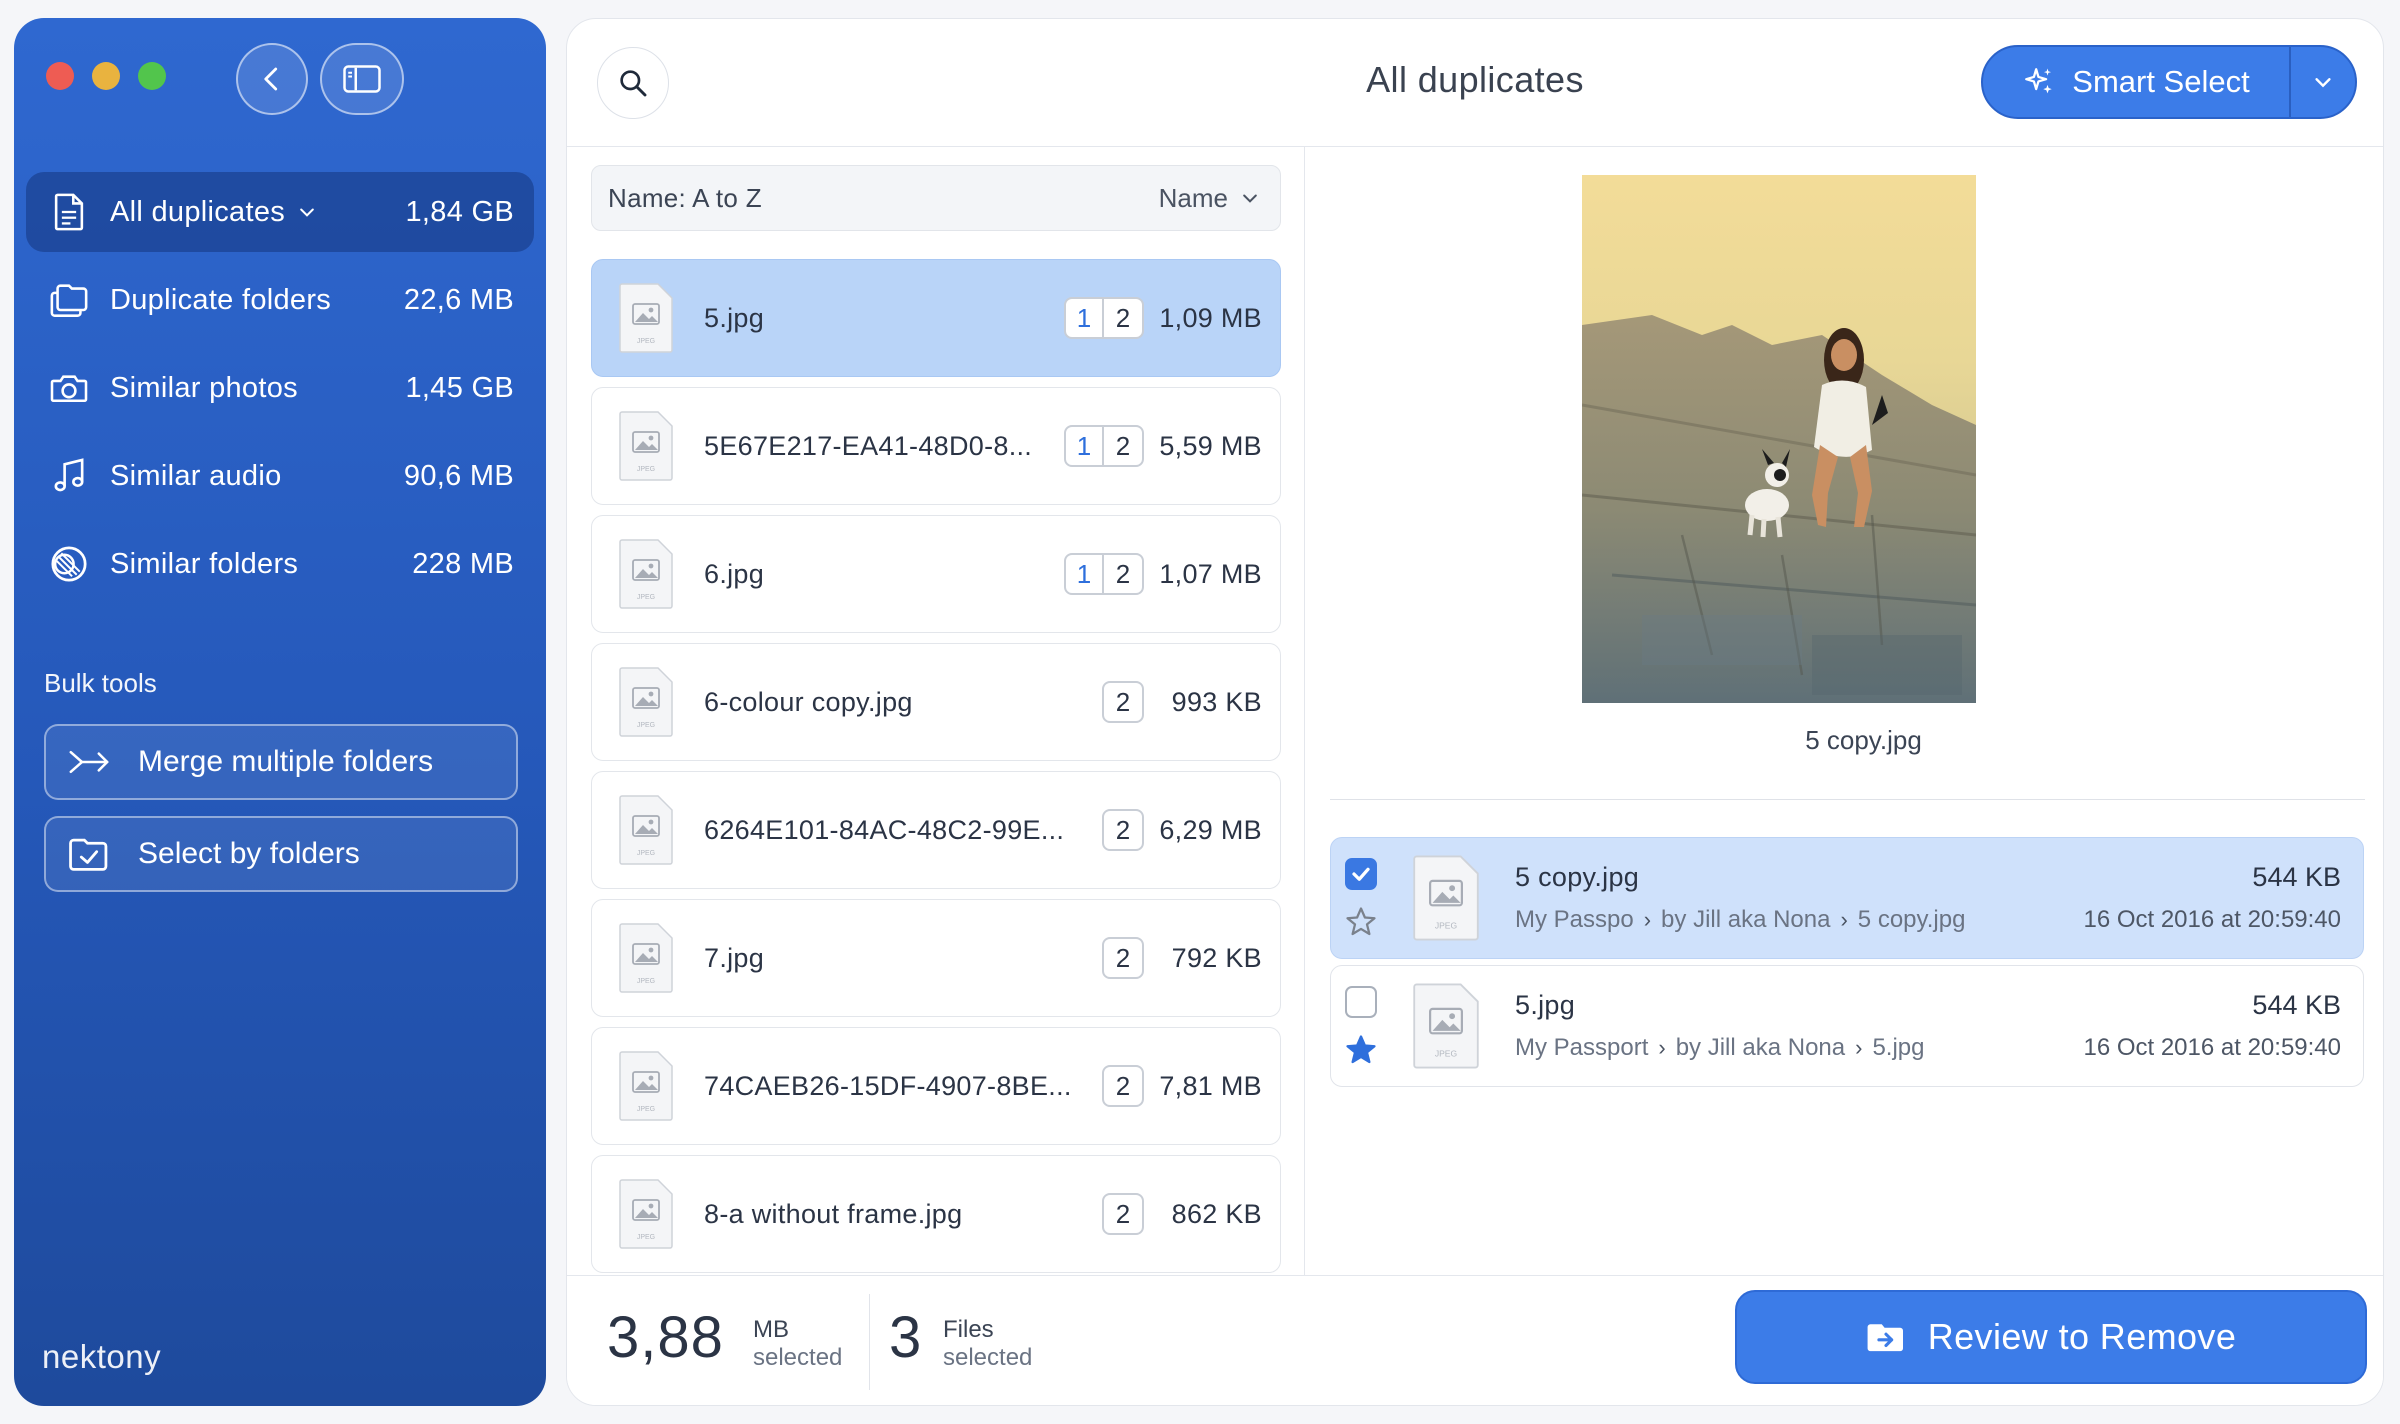  What do you see at coordinates (1898, 1048) in the screenshot?
I see `path-segment: 5.jpg` at bounding box center [1898, 1048].